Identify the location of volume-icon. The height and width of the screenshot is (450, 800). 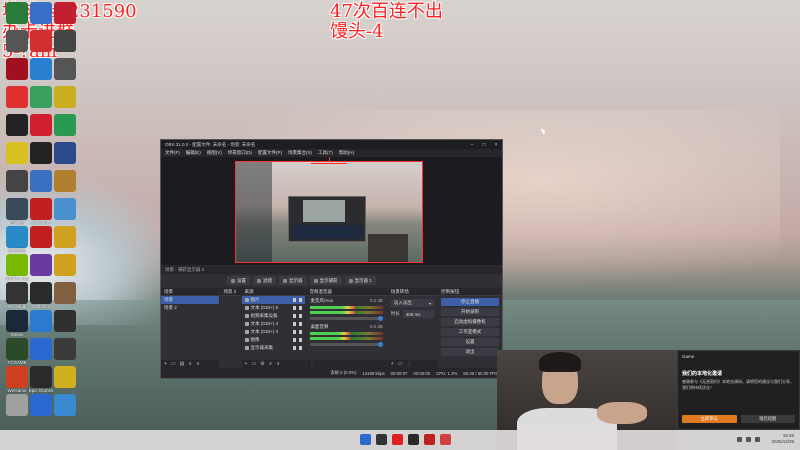
(748, 439).